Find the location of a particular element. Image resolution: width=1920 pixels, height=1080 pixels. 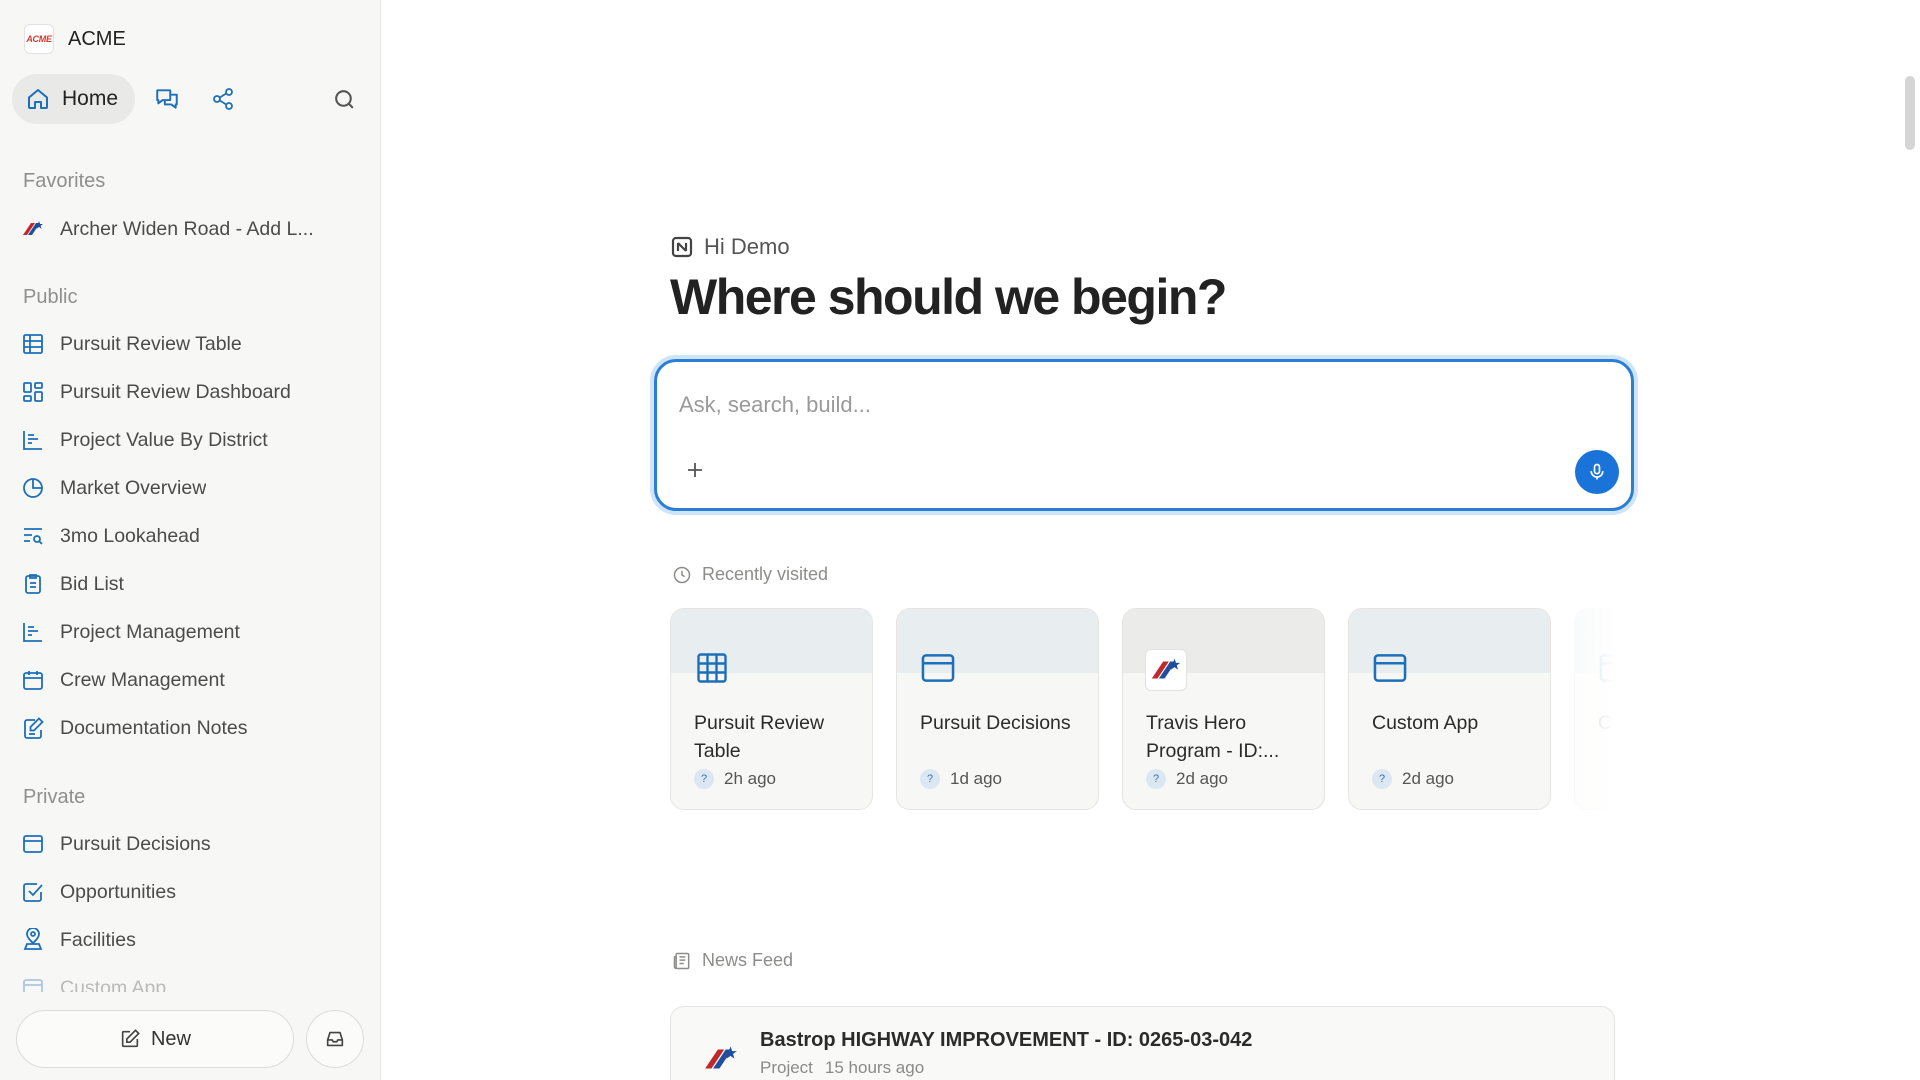

dashboard-icon is located at coordinates (33, 392).